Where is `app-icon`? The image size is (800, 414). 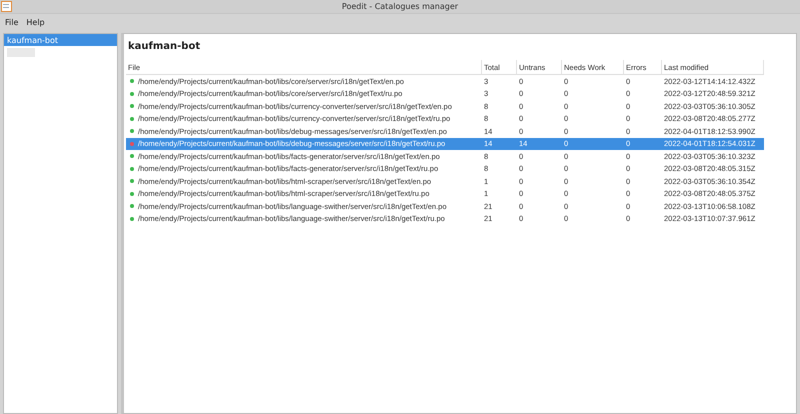
app-icon is located at coordinates (6, 6).